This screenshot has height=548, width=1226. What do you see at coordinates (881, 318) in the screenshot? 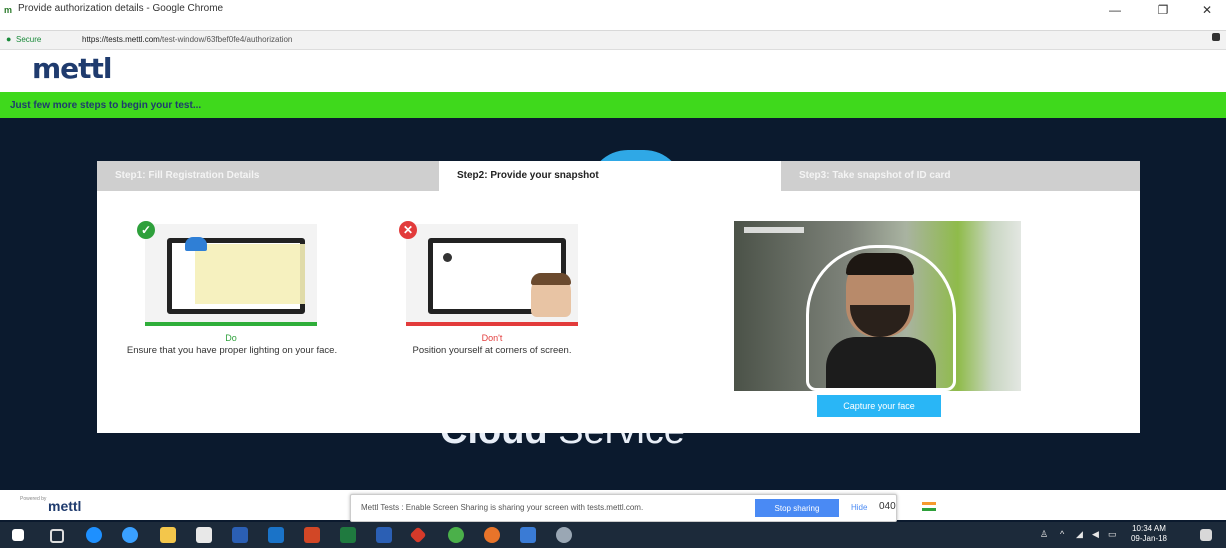
I see `face-outline-guide` at bounding box center [881, 318].